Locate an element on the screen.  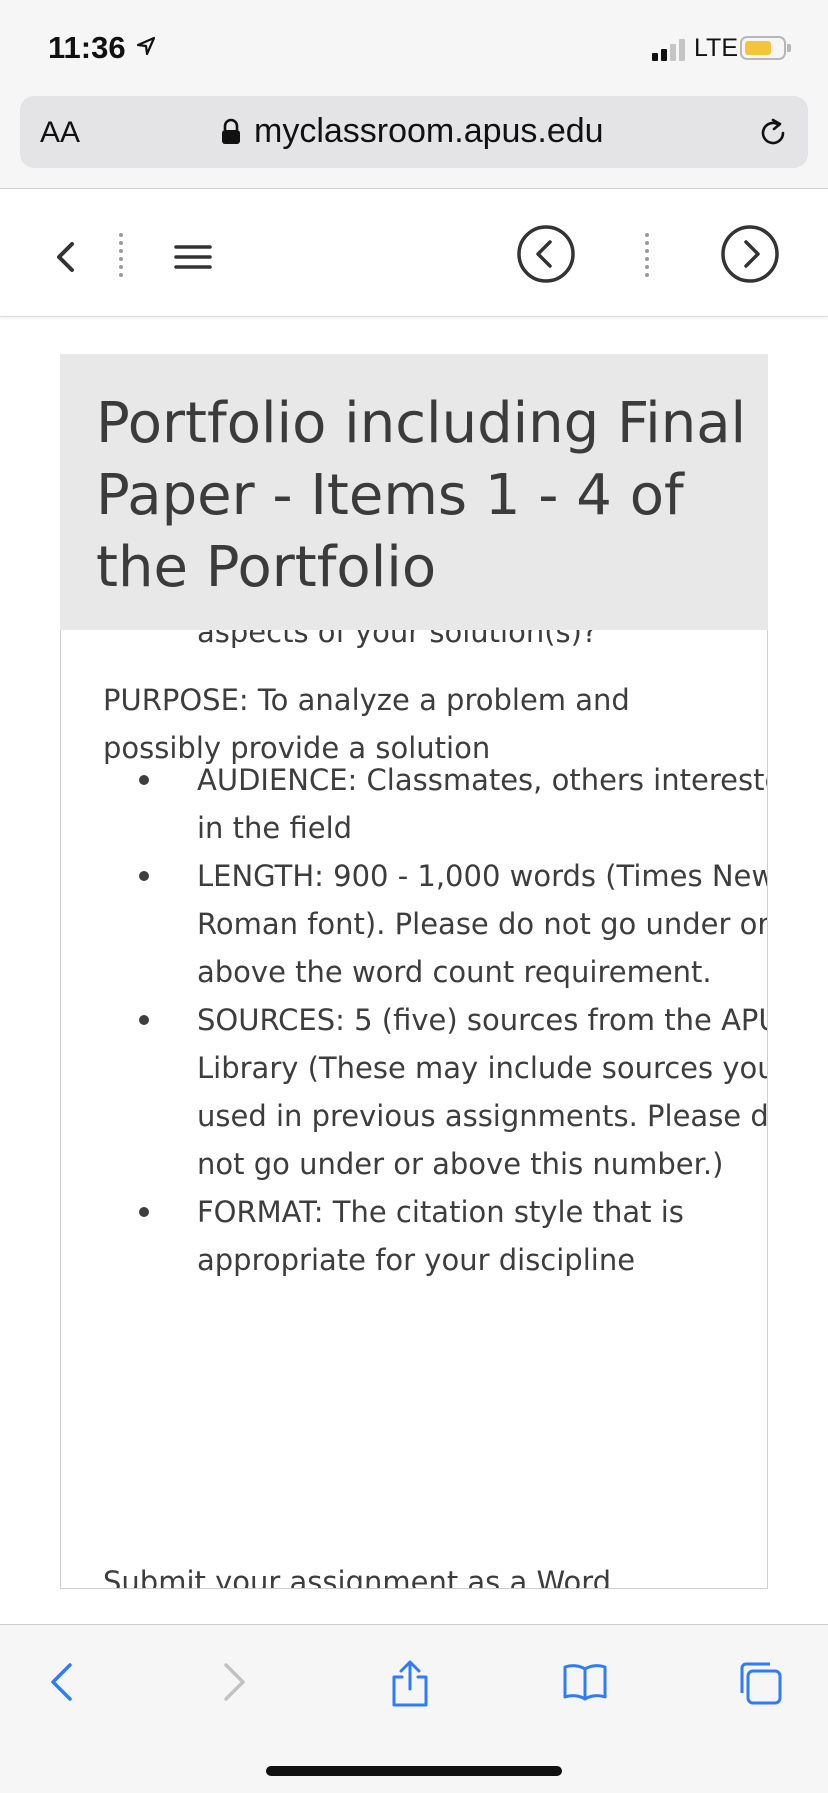
battery-icon is located at coordinates (765, 48).